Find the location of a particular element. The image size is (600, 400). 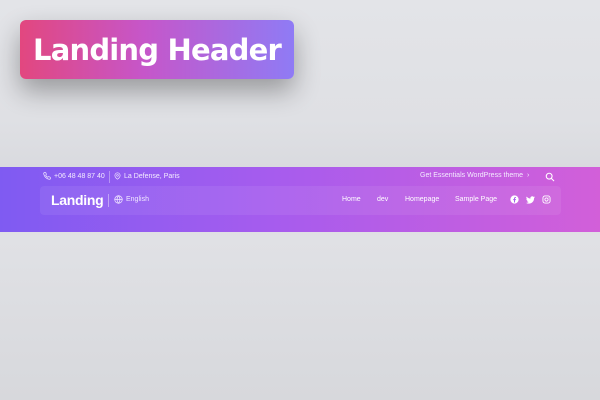

phone-contact: +06 48 48 87 40 is located at coordinates (74, 176).